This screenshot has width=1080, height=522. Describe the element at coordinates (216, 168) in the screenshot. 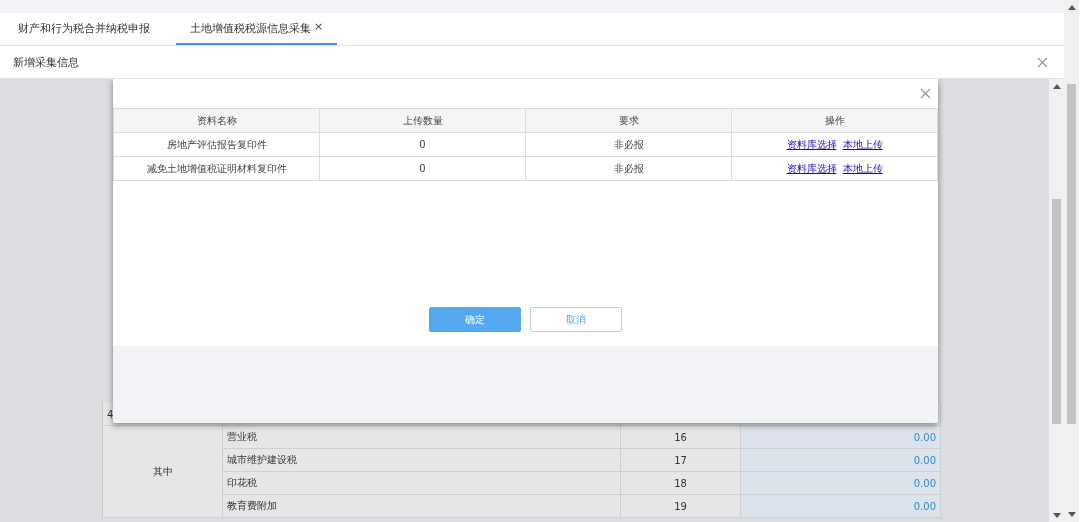

I see `table-cell: 减免土地增值税证明材料复印件` at that location.